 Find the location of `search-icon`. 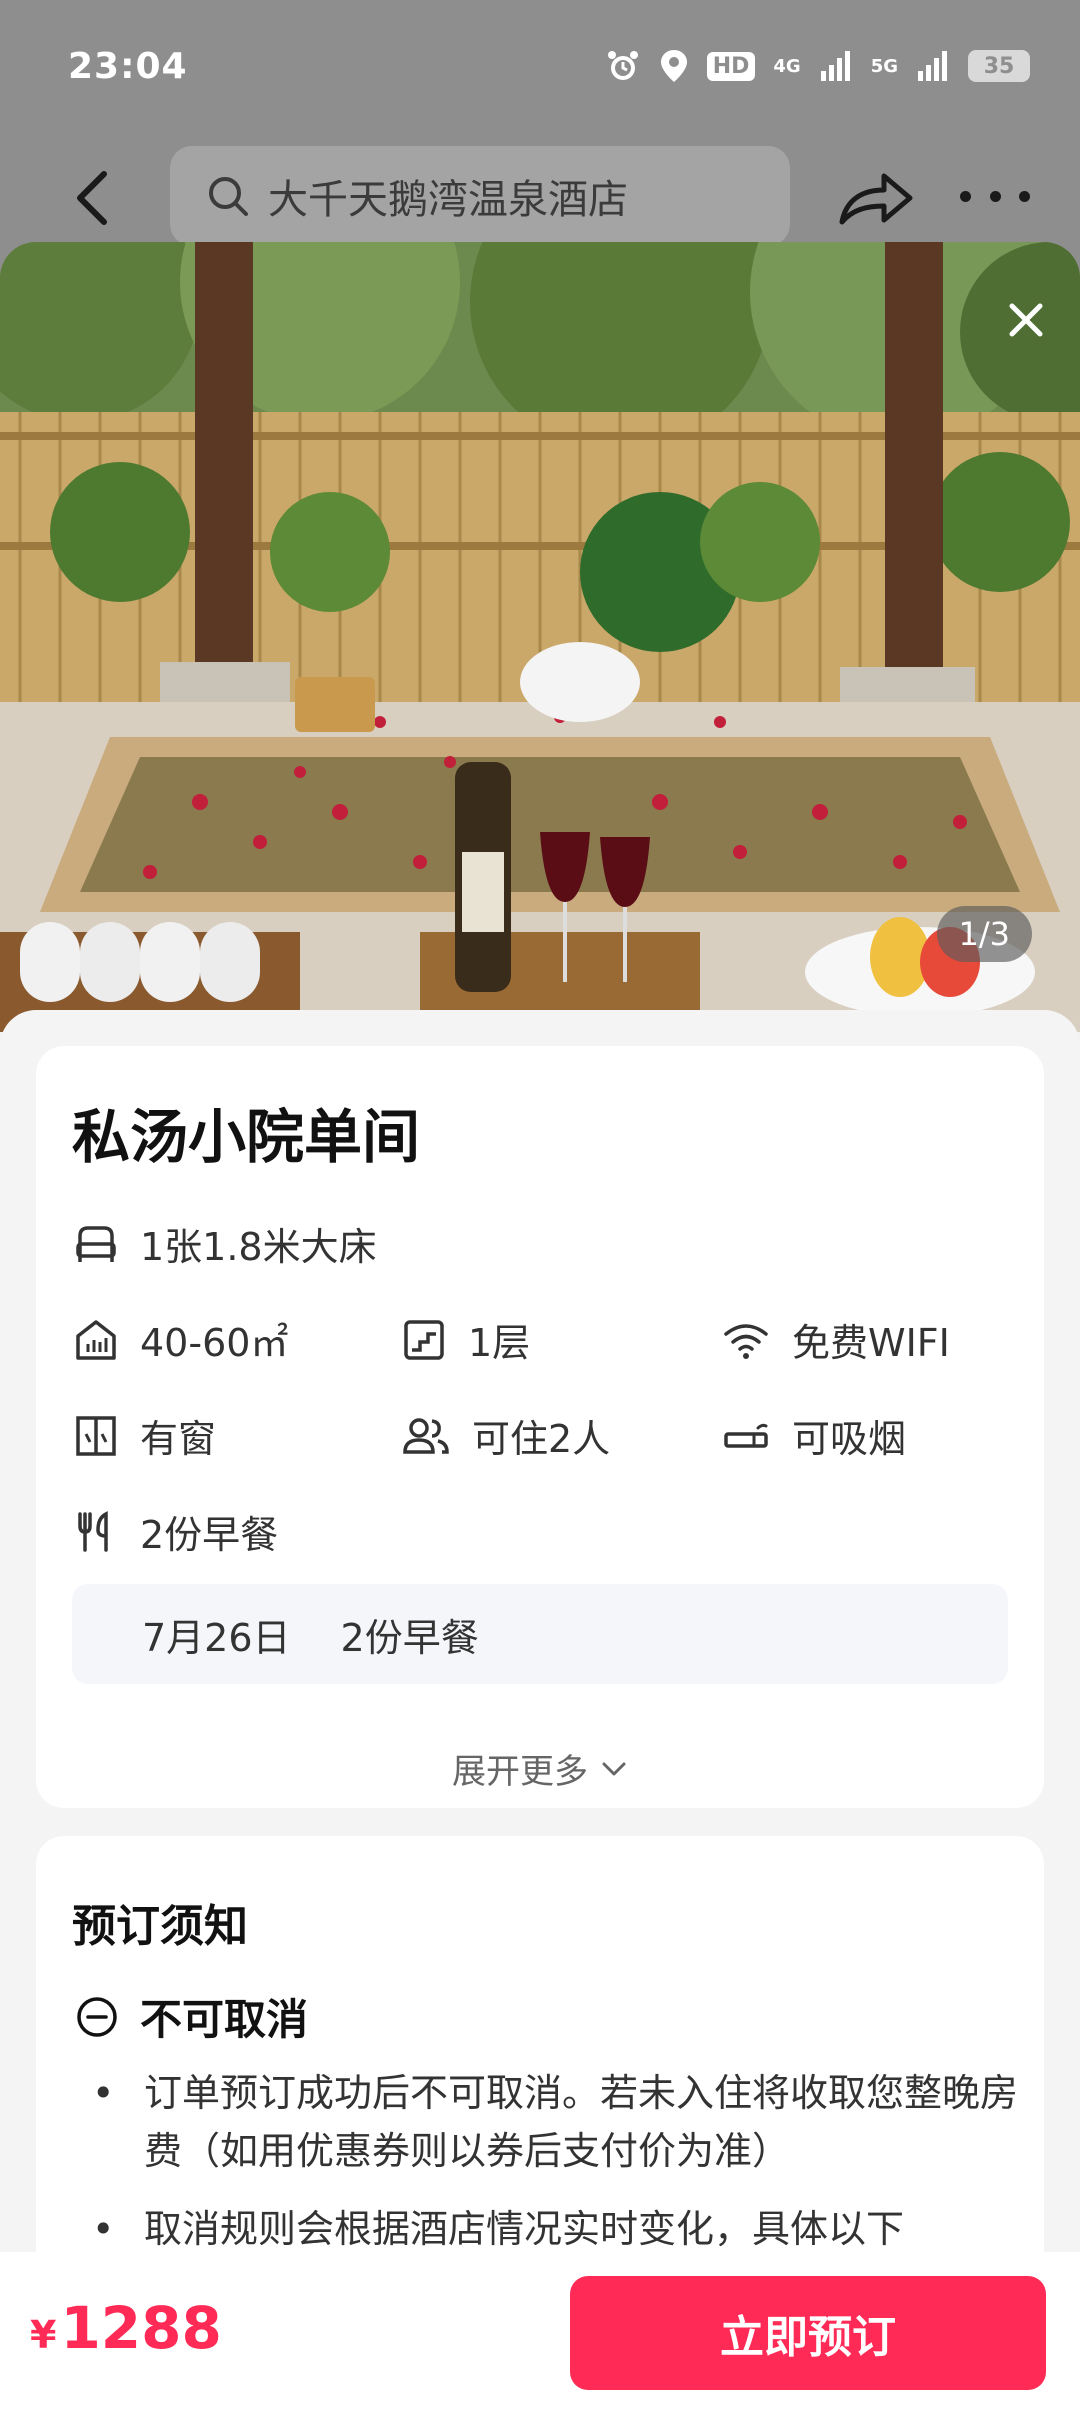

search-icon is located at coordinates (228, 196).